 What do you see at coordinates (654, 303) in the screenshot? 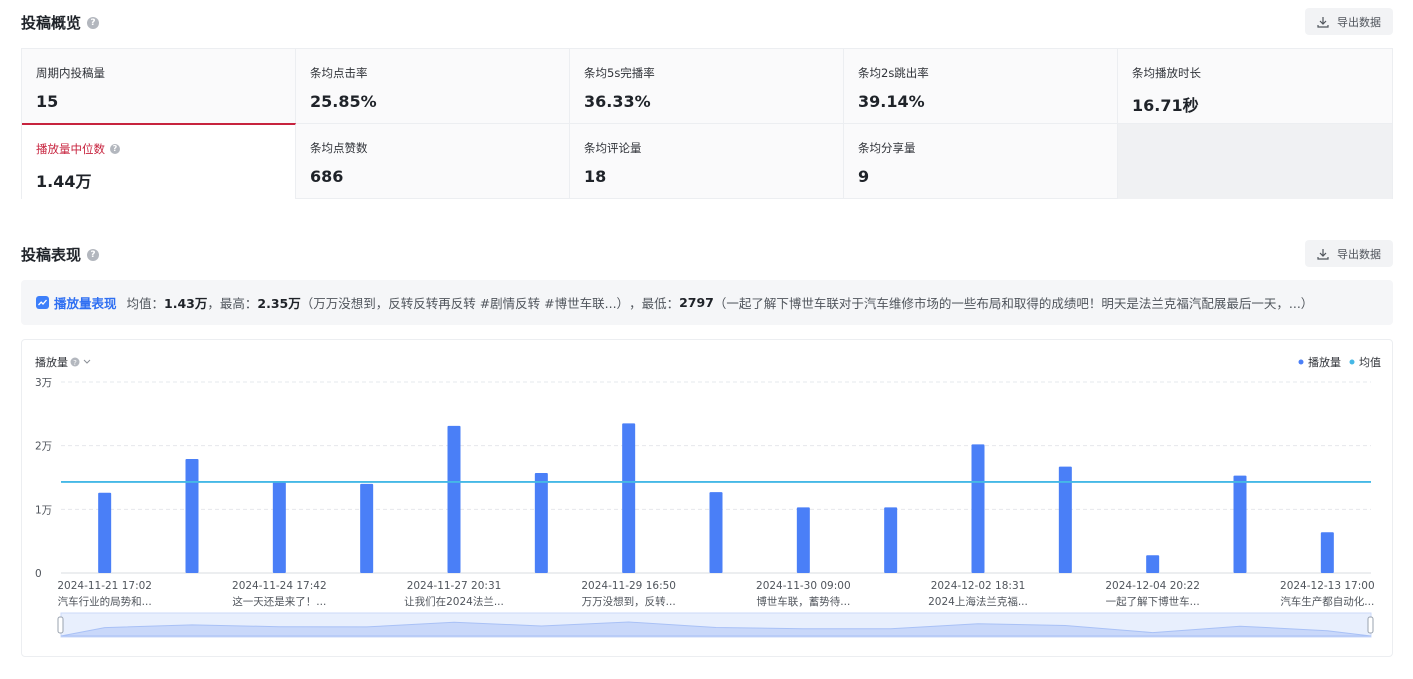
I see `summary-min-label: ，最低：` at bounding box center [654, 303].